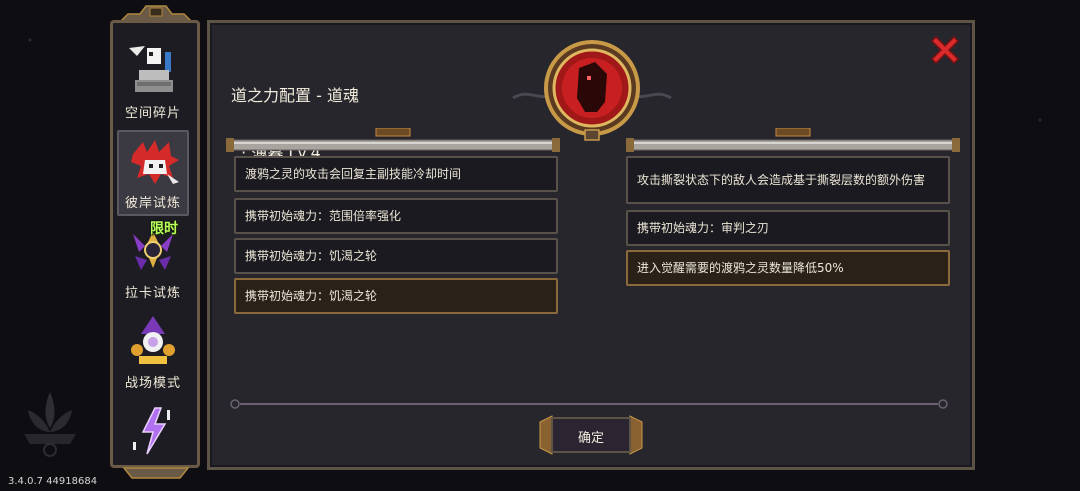 The image size is (1080, 491). Describe the element at coordinates (151, 69) in the screenshot. I see `space-fragment-icon` at that location.